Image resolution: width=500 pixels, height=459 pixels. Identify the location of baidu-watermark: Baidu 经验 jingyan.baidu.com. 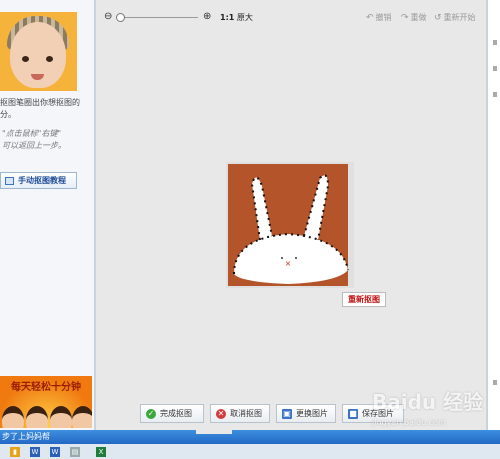
(434, 408).